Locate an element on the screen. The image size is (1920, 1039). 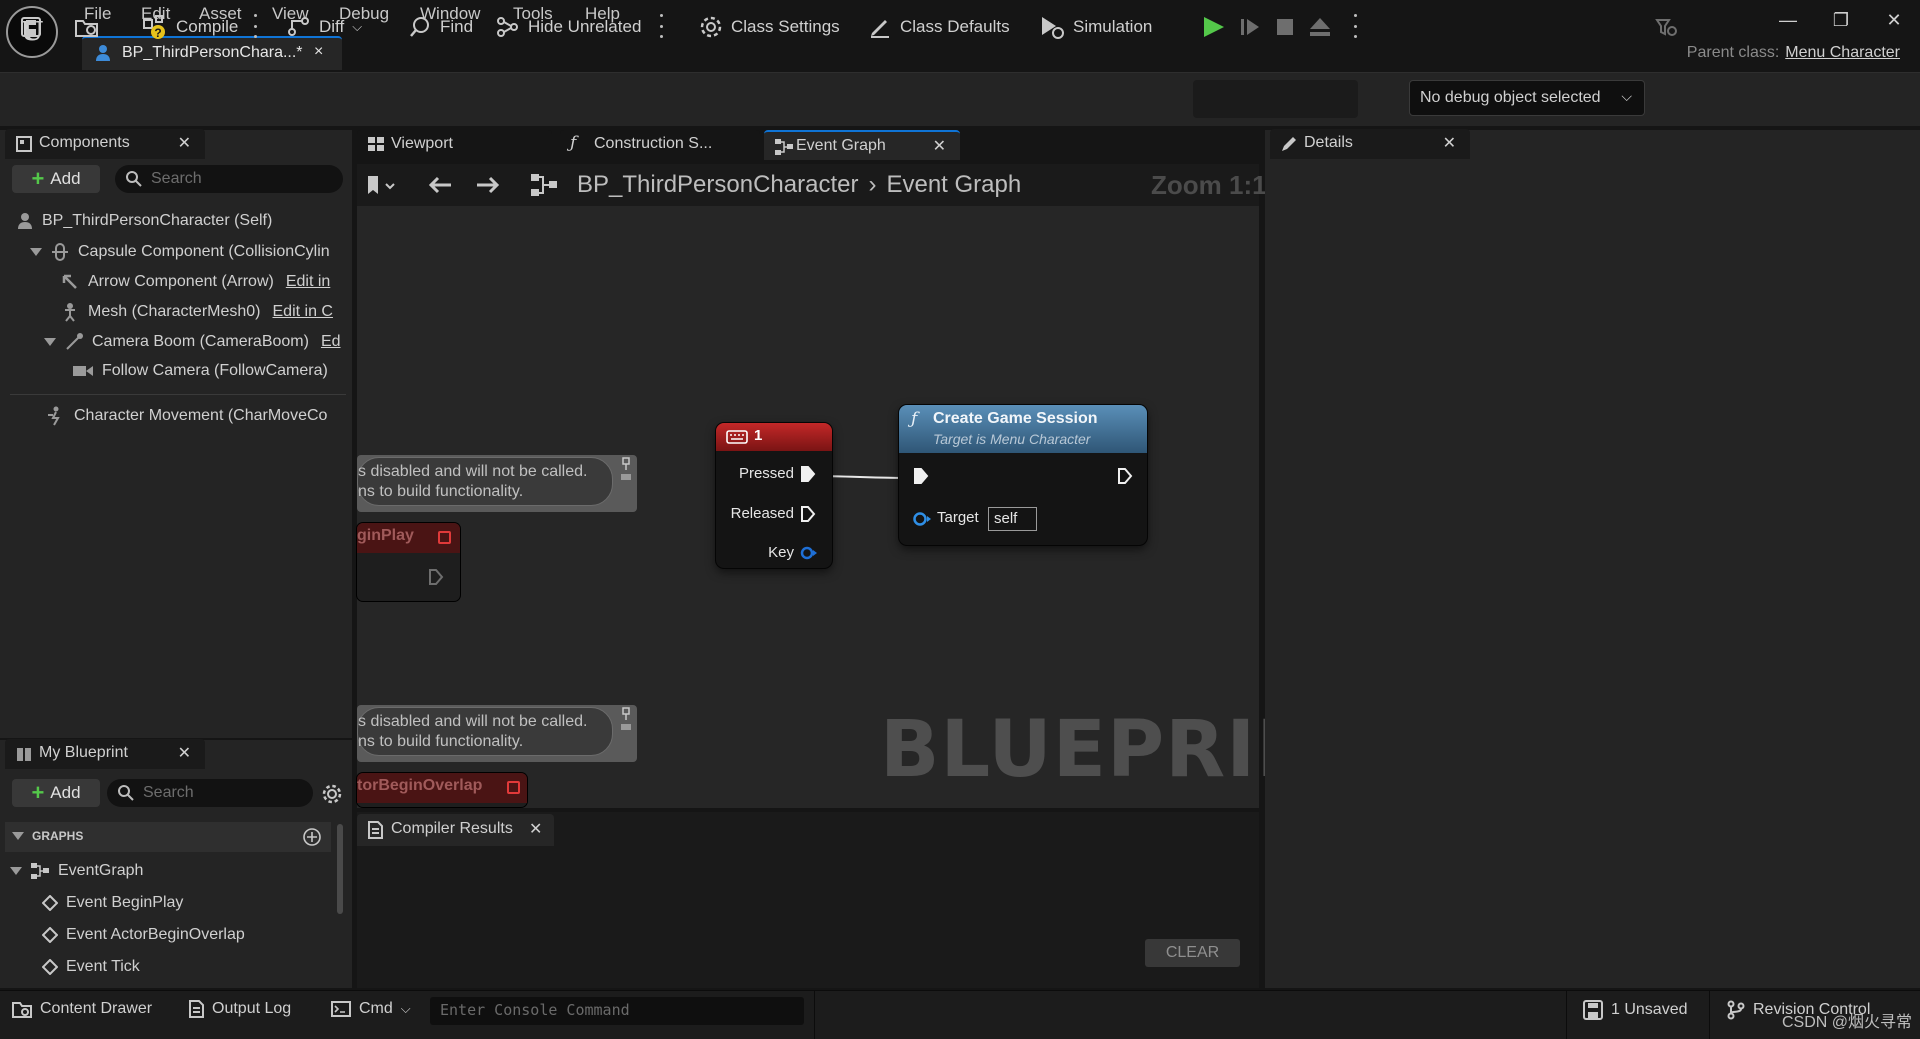
graph-item-eventgraph: EventGraph is located at coordinates (76, 871).